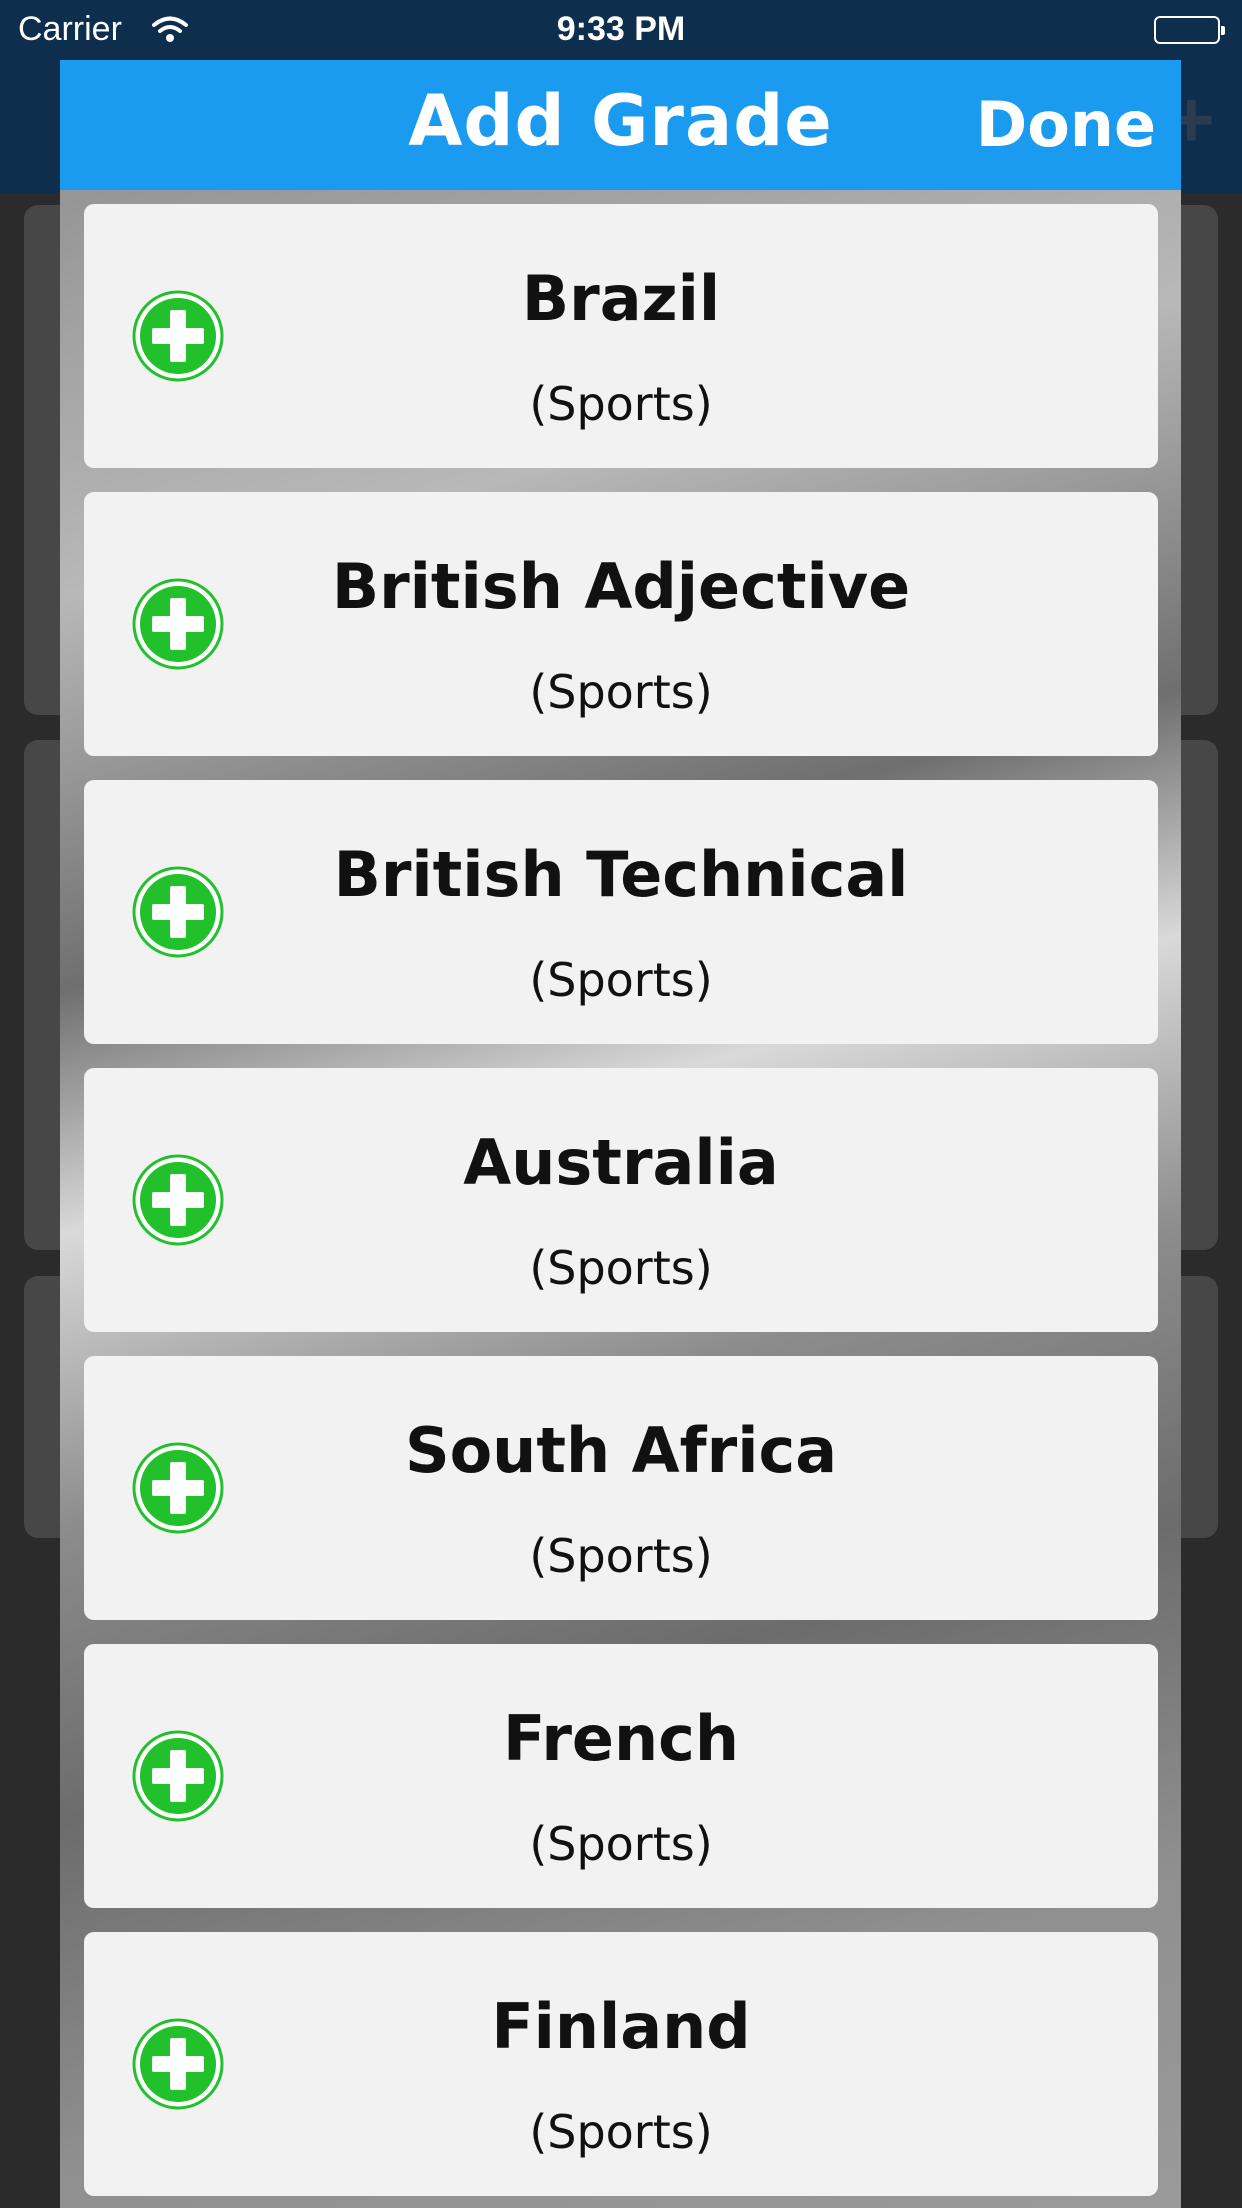  Describe the element at coordinates (621, 912) in the screenshot. I see `grade-row: British Technical (Sports)` at that location.